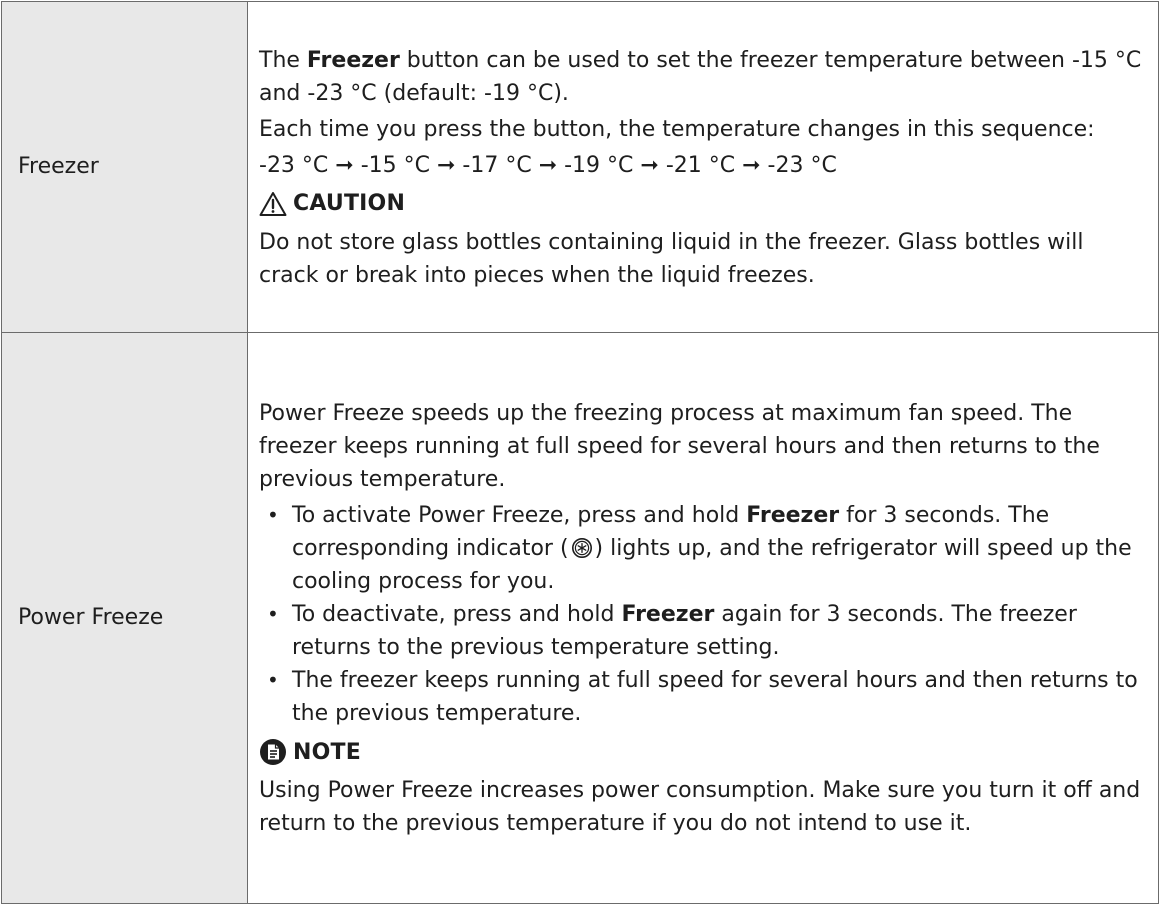  I want to click on note-heading: NOTE, so click(702, 752).